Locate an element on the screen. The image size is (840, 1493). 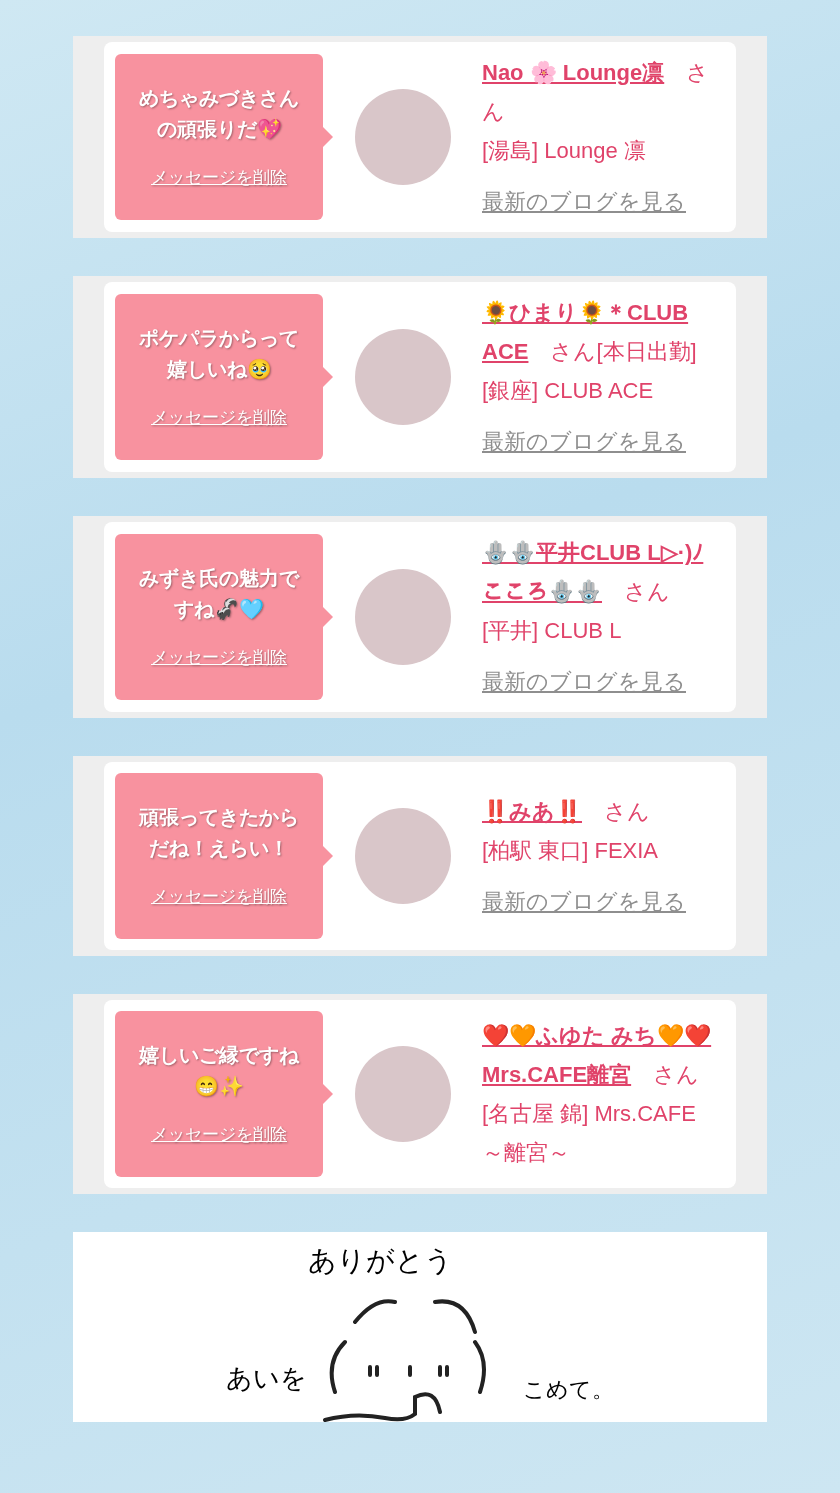
shop-location-text: [名古屋 錦] Mrs.CAFE ～離宮～ is located at coordinates (589, 1133).